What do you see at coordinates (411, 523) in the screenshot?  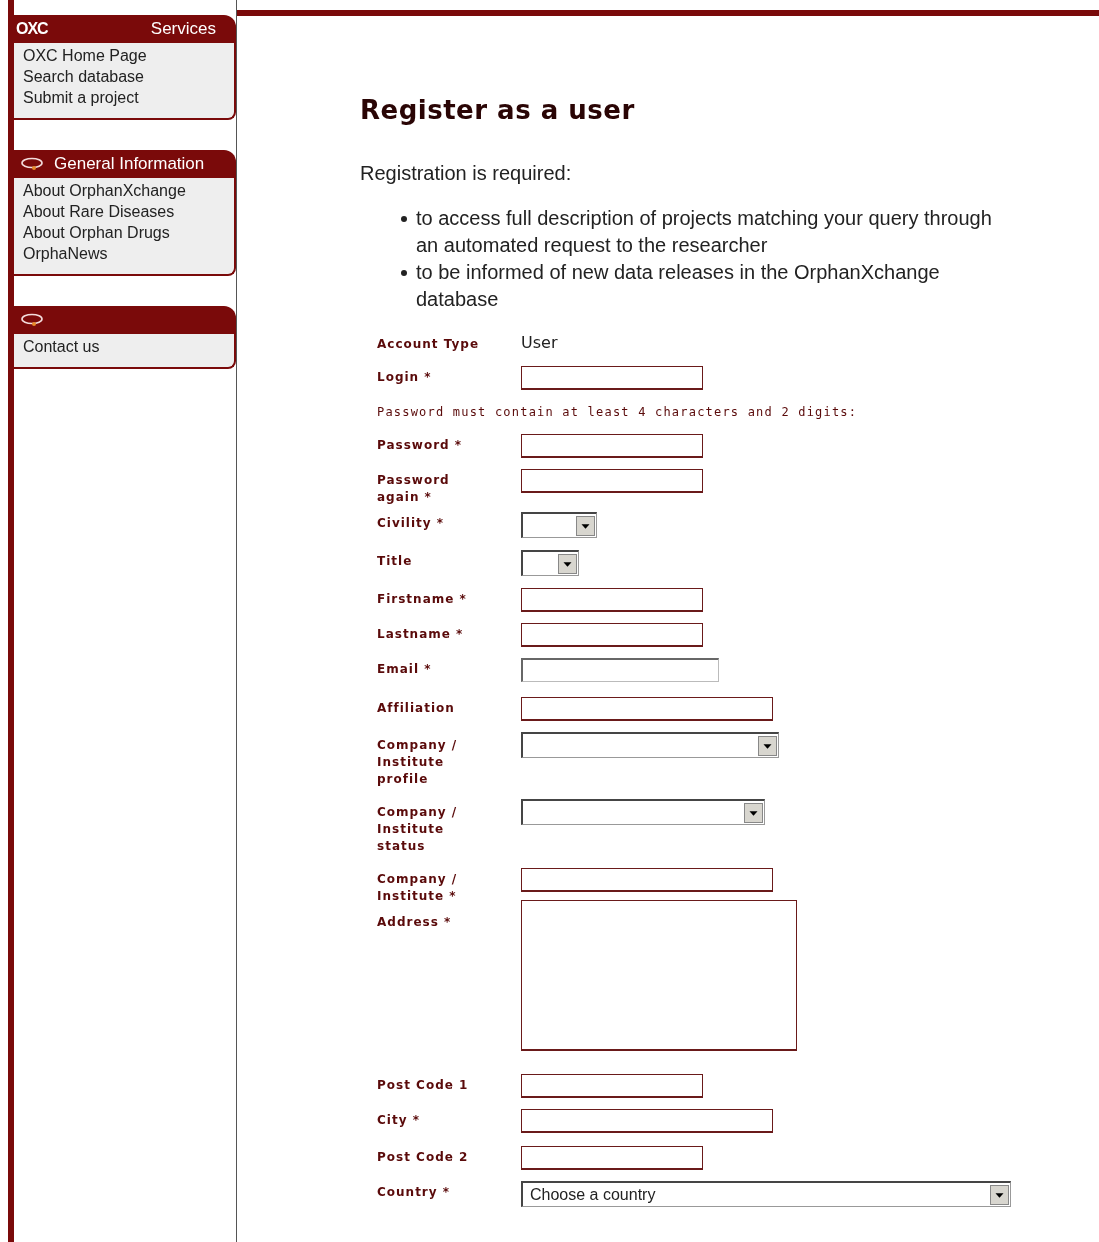 I see `field-label: Civility *` at bounding box center [411, 523].